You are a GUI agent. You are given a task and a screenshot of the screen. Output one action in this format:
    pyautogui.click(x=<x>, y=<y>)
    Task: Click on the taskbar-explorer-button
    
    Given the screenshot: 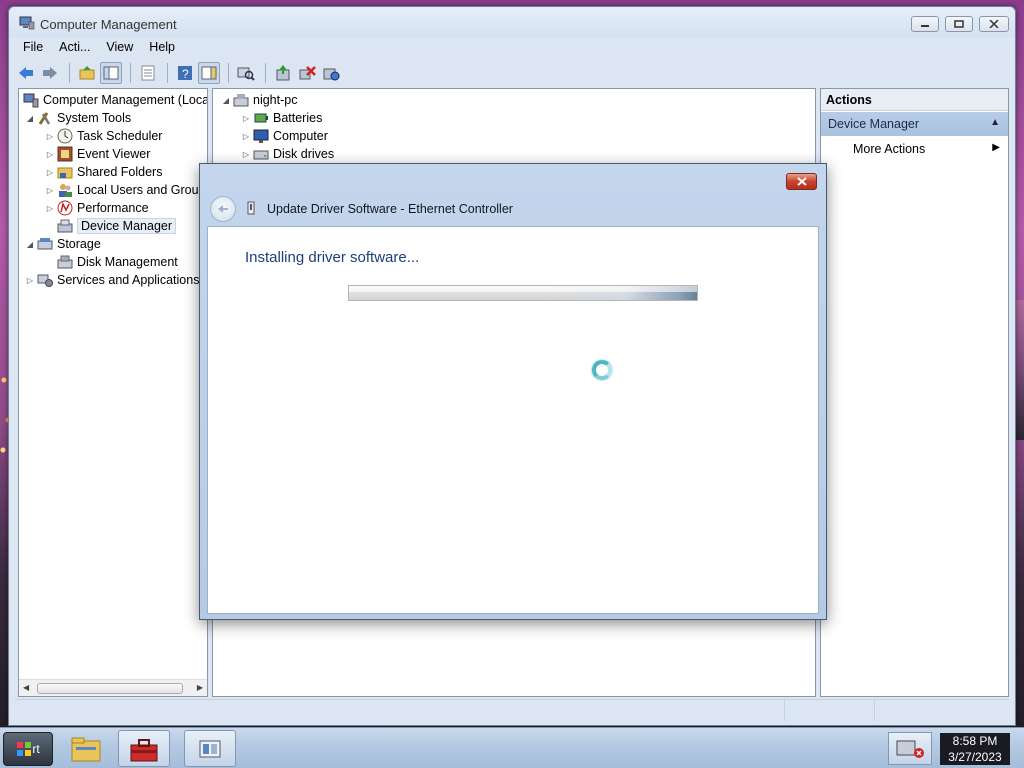 What is the action you would take?
    pyautogui.click(x=86, y=748)
    